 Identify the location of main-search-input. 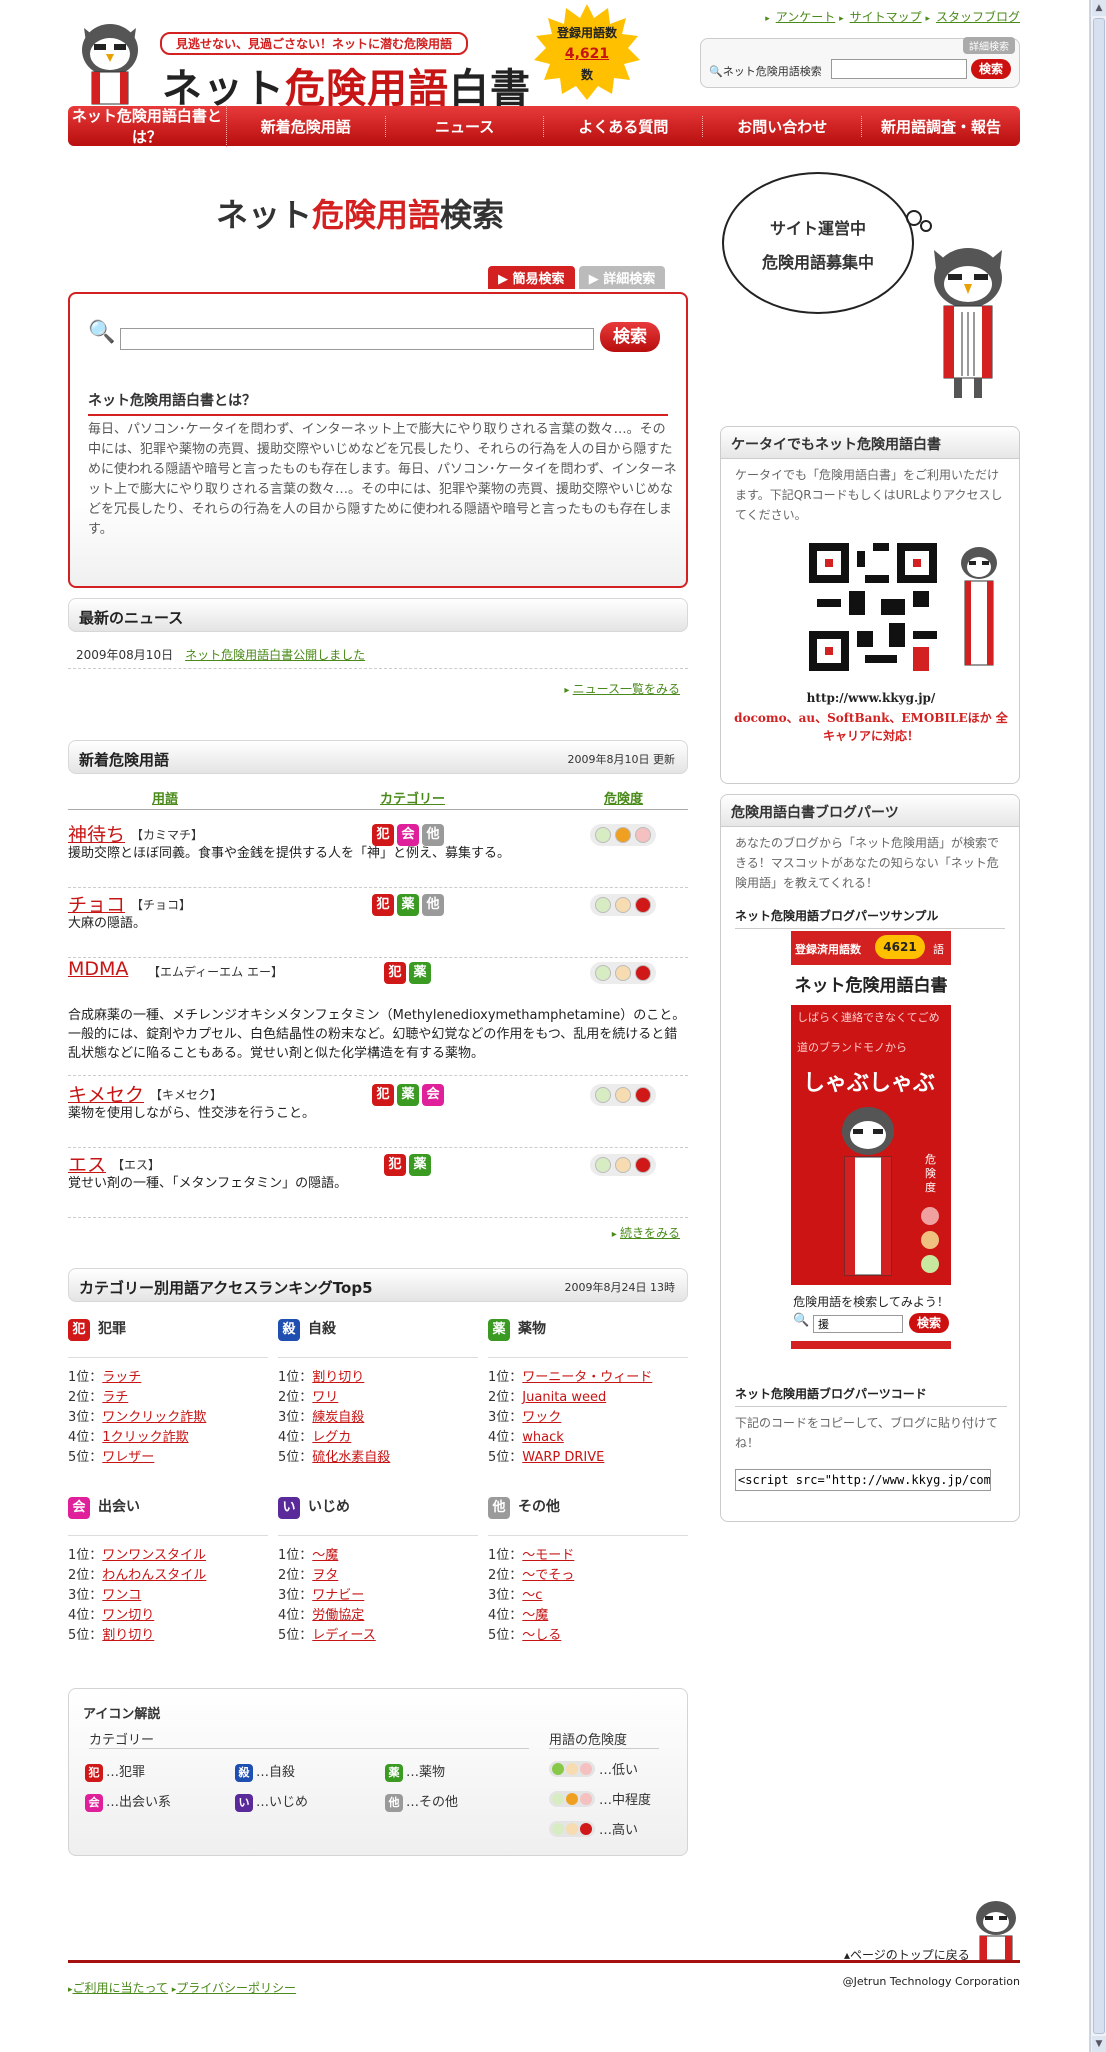
(357, 339).